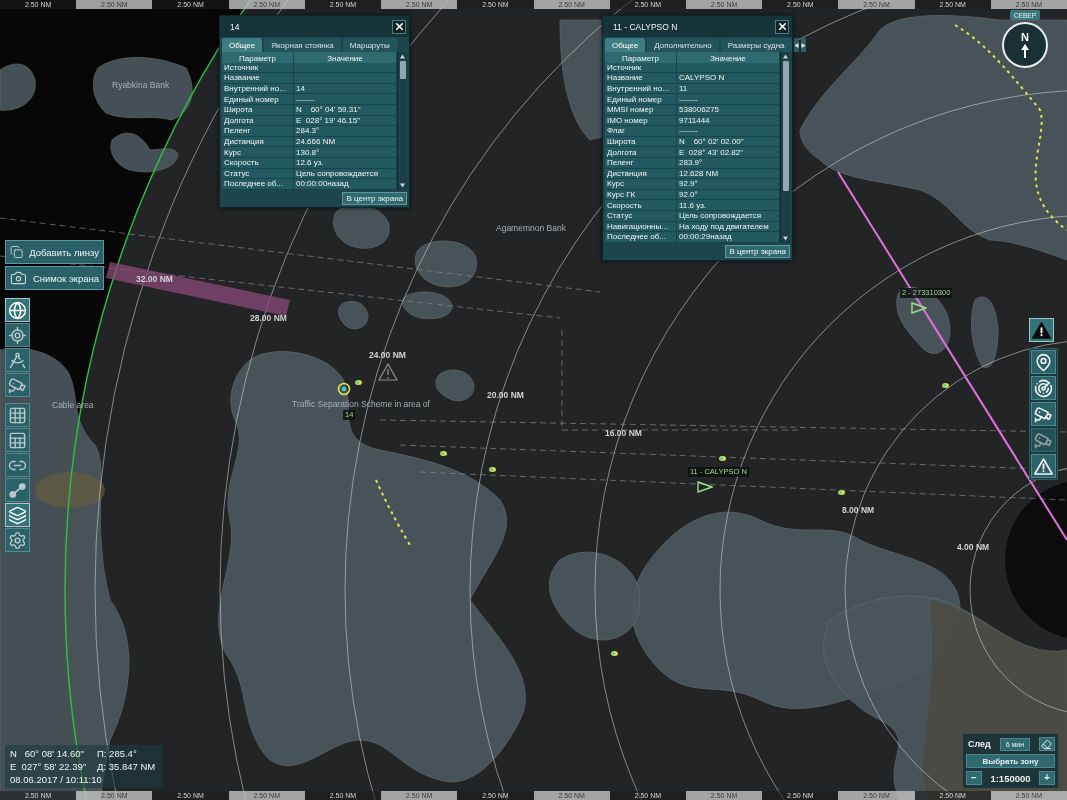  I want to click on north-letter: N, so click(1025, 37).